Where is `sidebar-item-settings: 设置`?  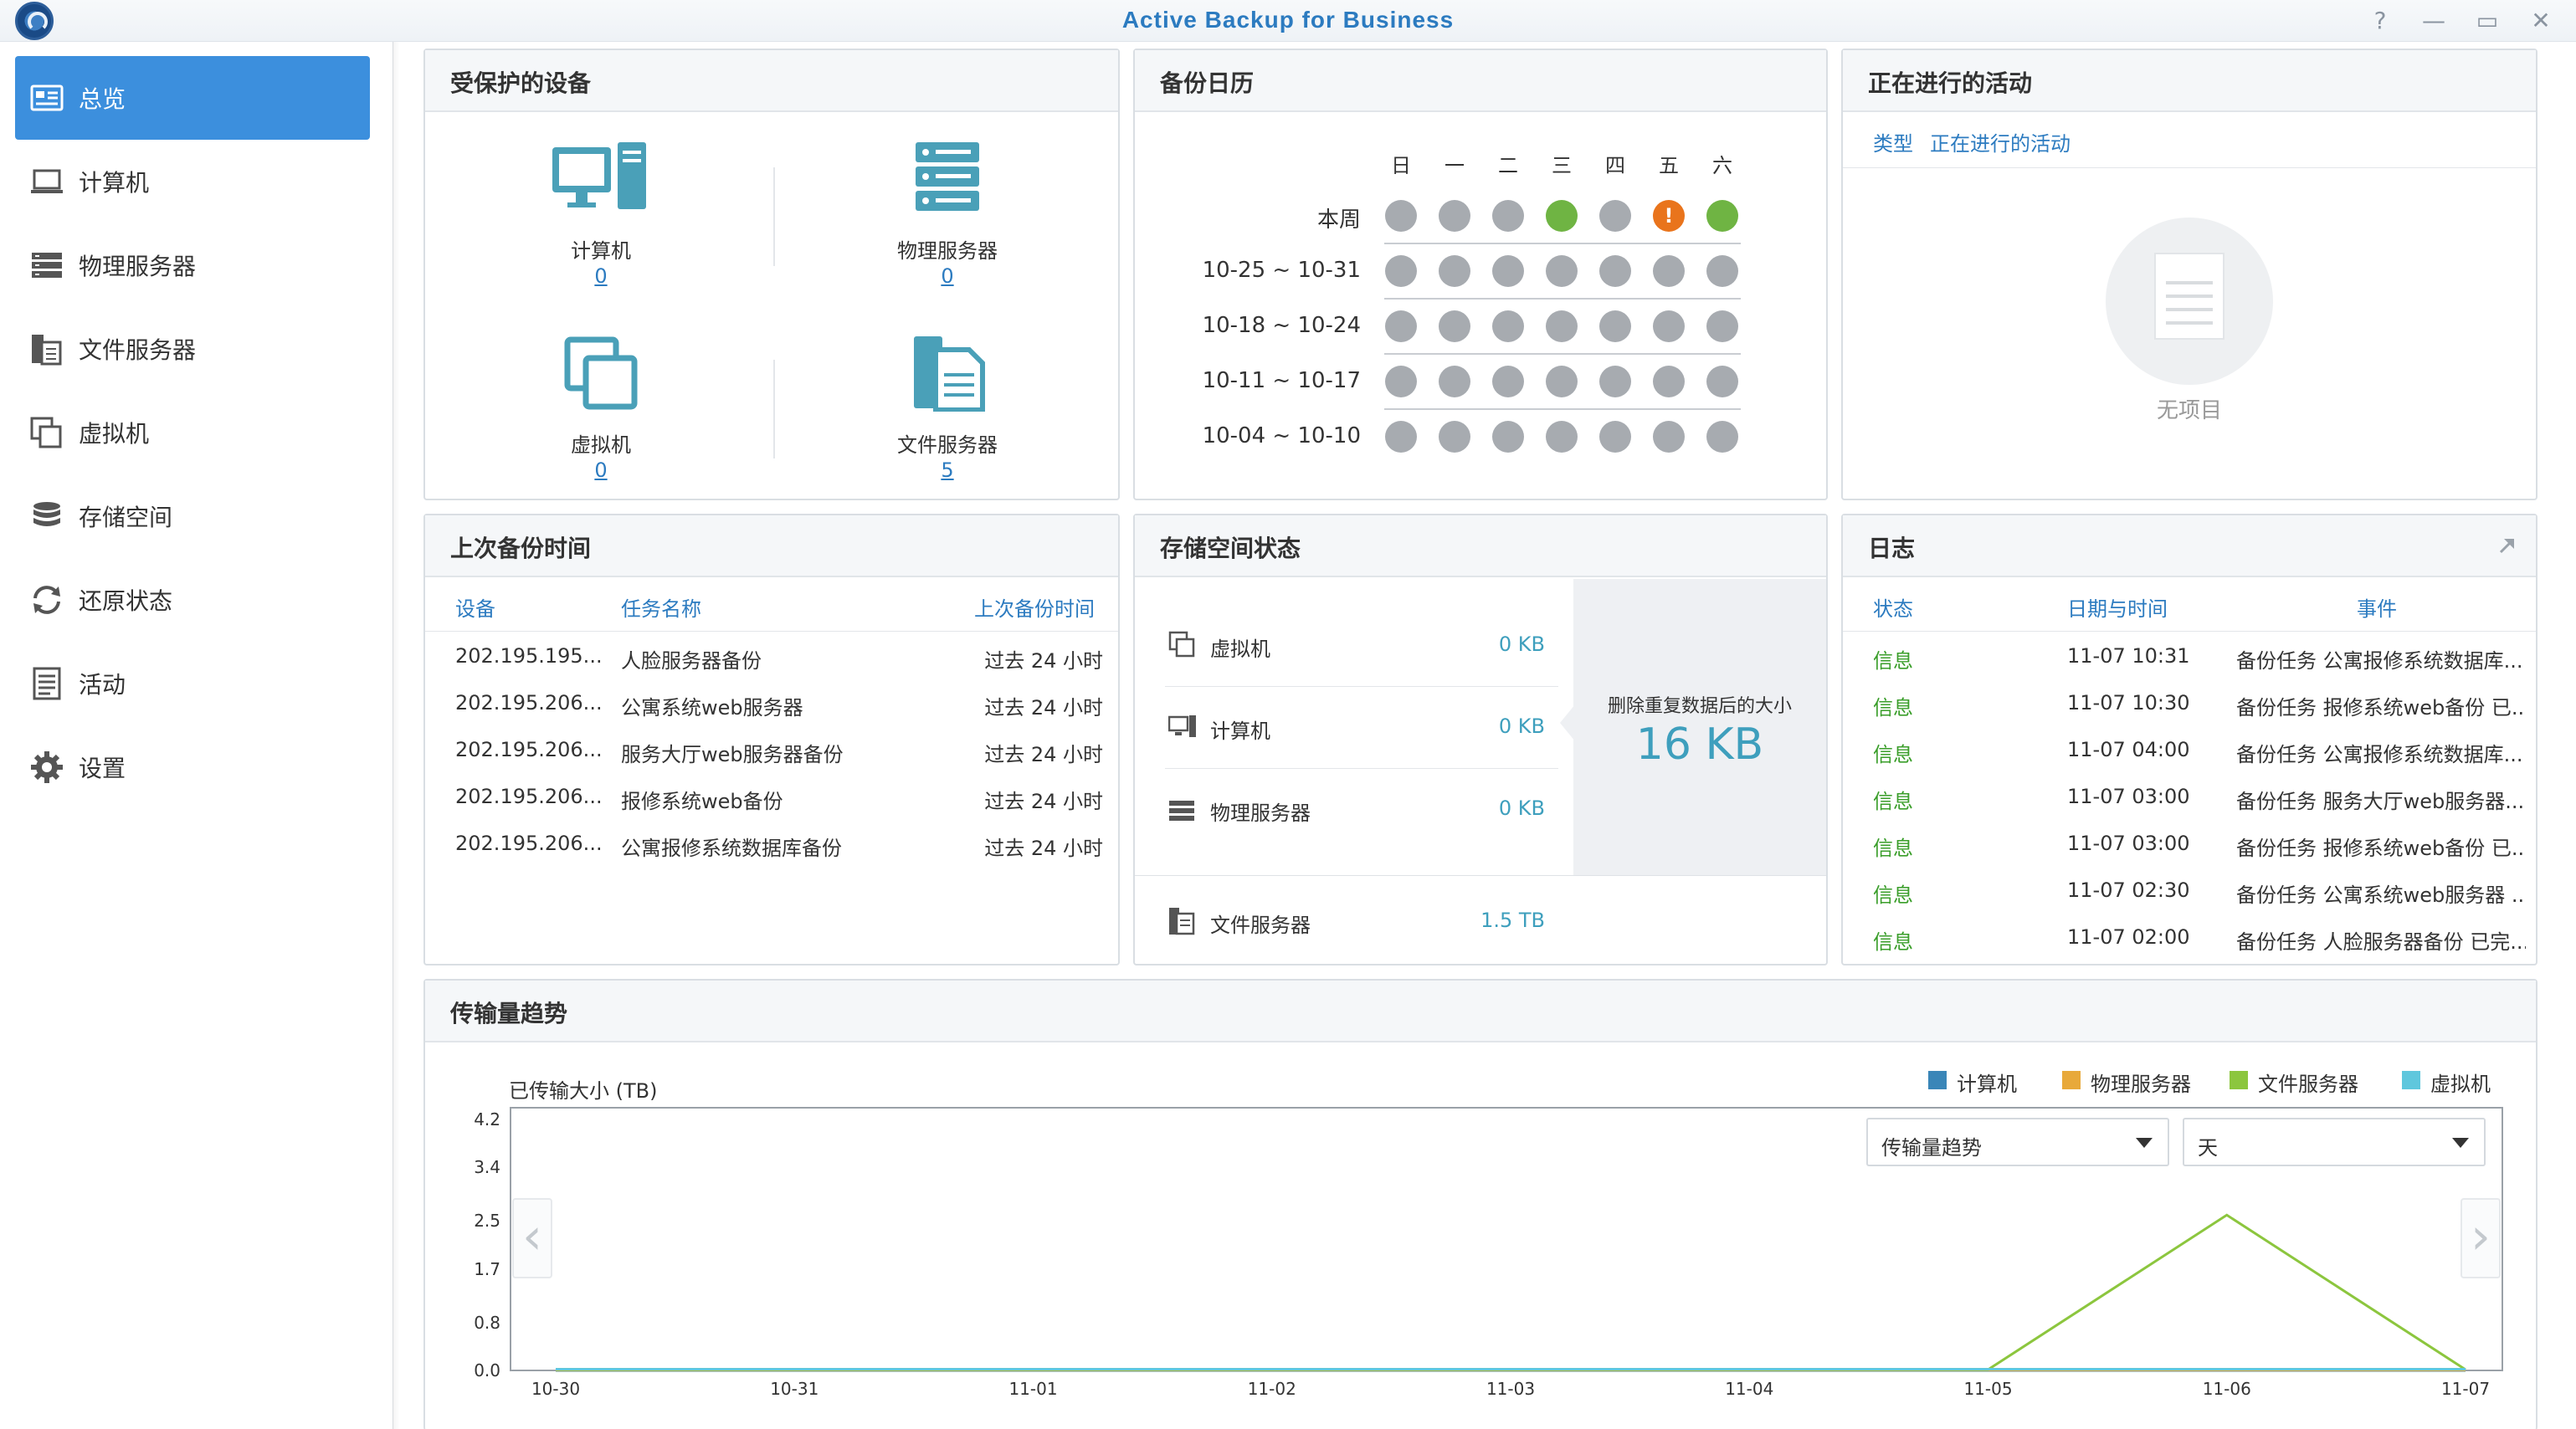 sidebar-item-settings: 设置 is located at coordinates (192, 767).